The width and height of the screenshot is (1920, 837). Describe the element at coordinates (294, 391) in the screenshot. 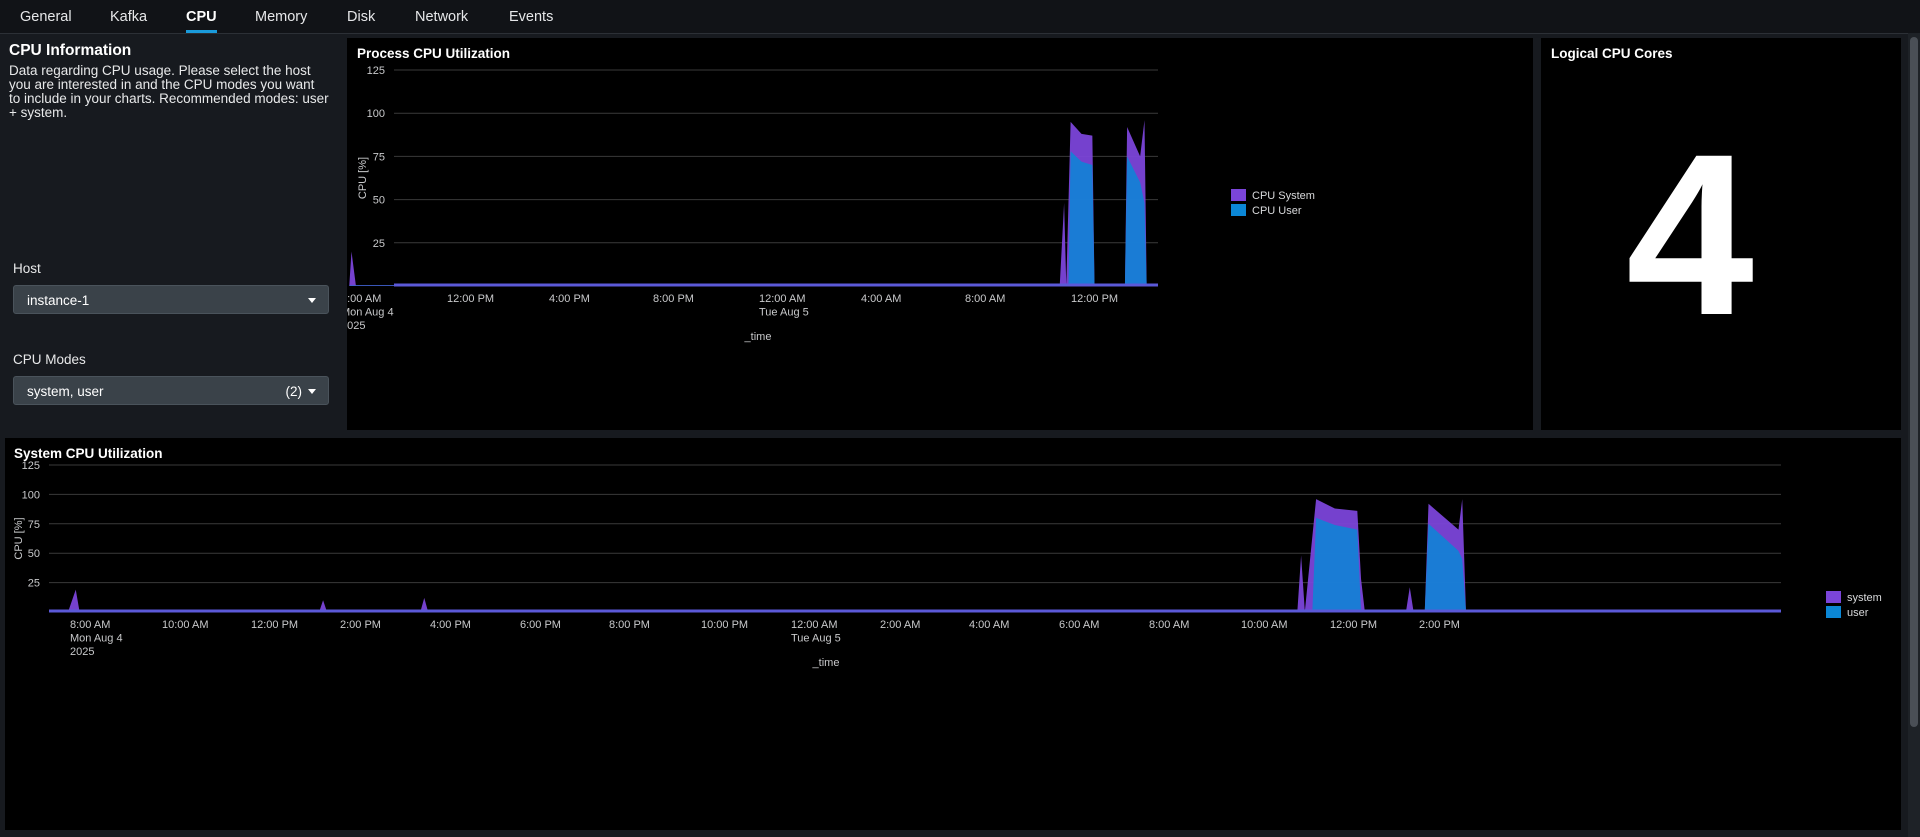

I see `cpu-modes-count: (2)` at that location.